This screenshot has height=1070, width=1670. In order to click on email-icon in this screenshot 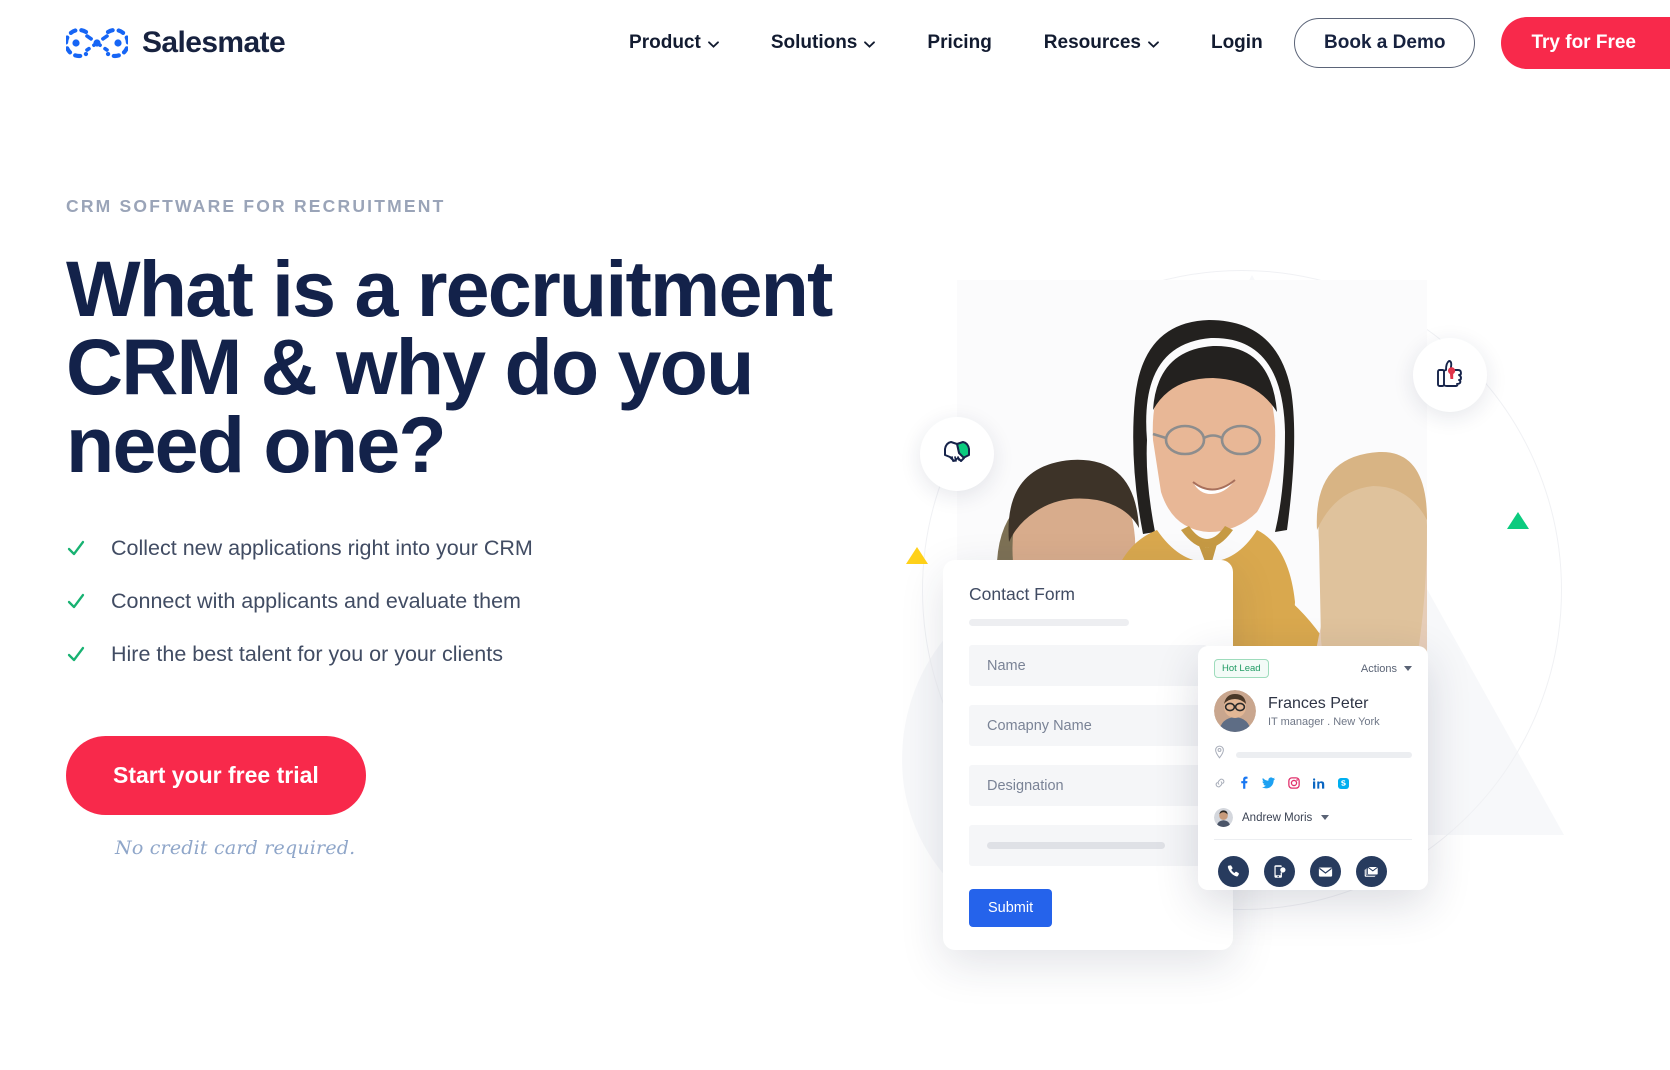, I will do `click(1325, 871)`.